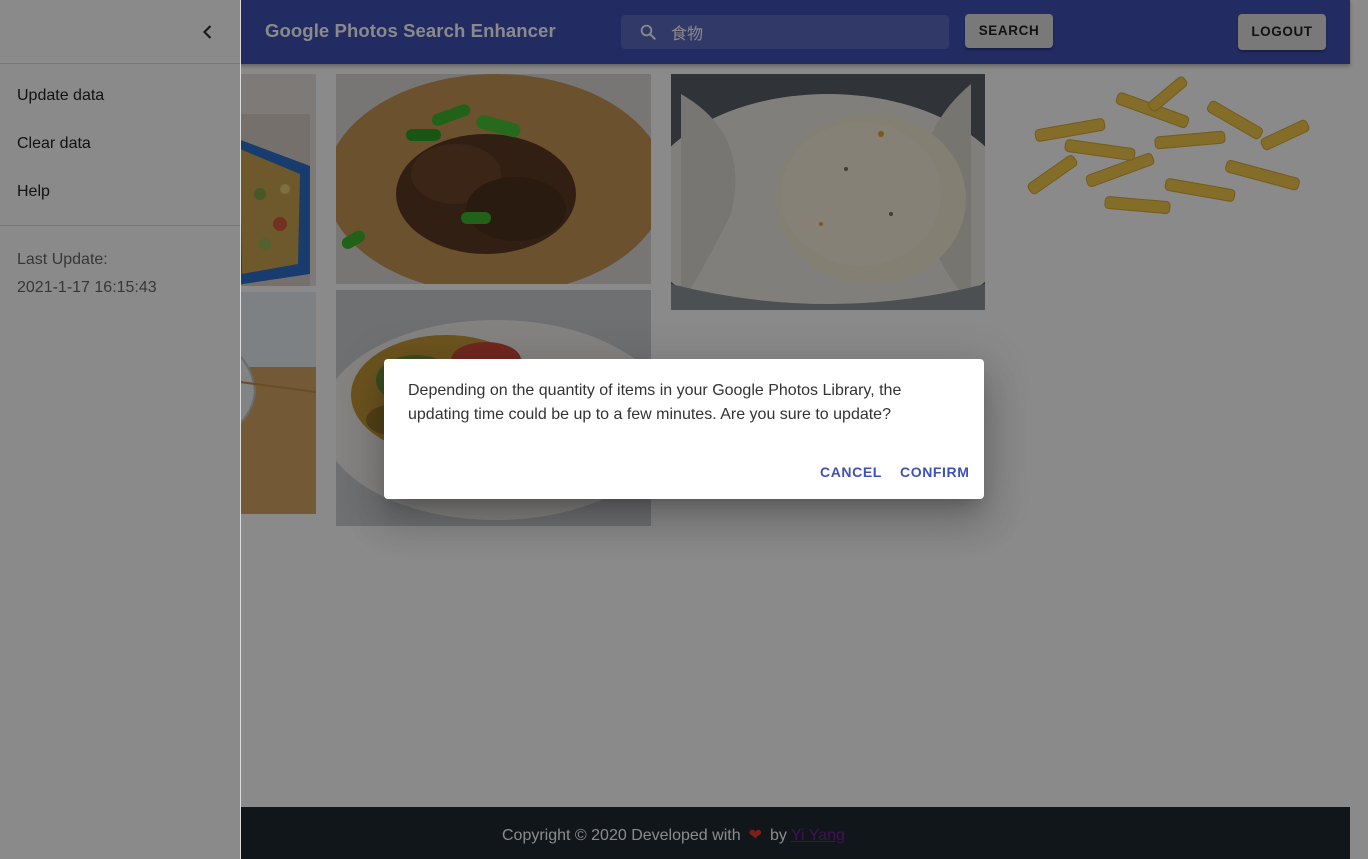 This screenshot has width=1368, height=859. I want to click on last-update: Last Update: 2021-1-17 16:15:43, so click(87, 274).